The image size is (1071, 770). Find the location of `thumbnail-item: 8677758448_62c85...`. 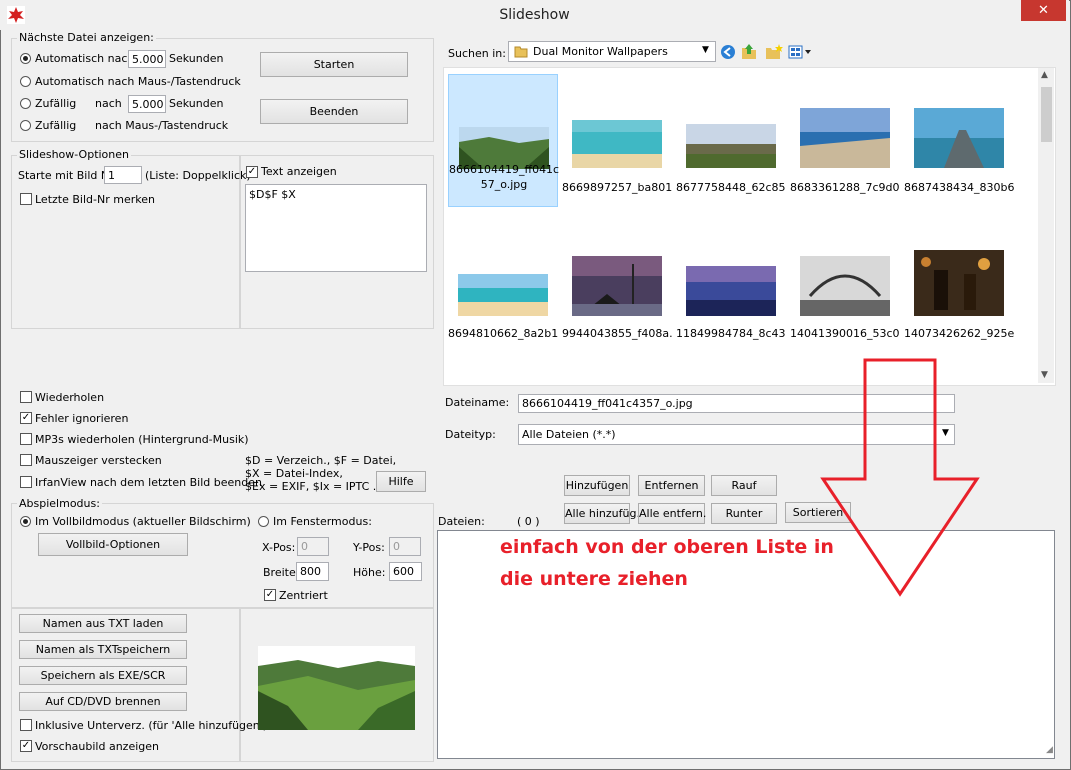

thumbnail-item: 8677758448_62c85... is located at coordinates (731, 141).